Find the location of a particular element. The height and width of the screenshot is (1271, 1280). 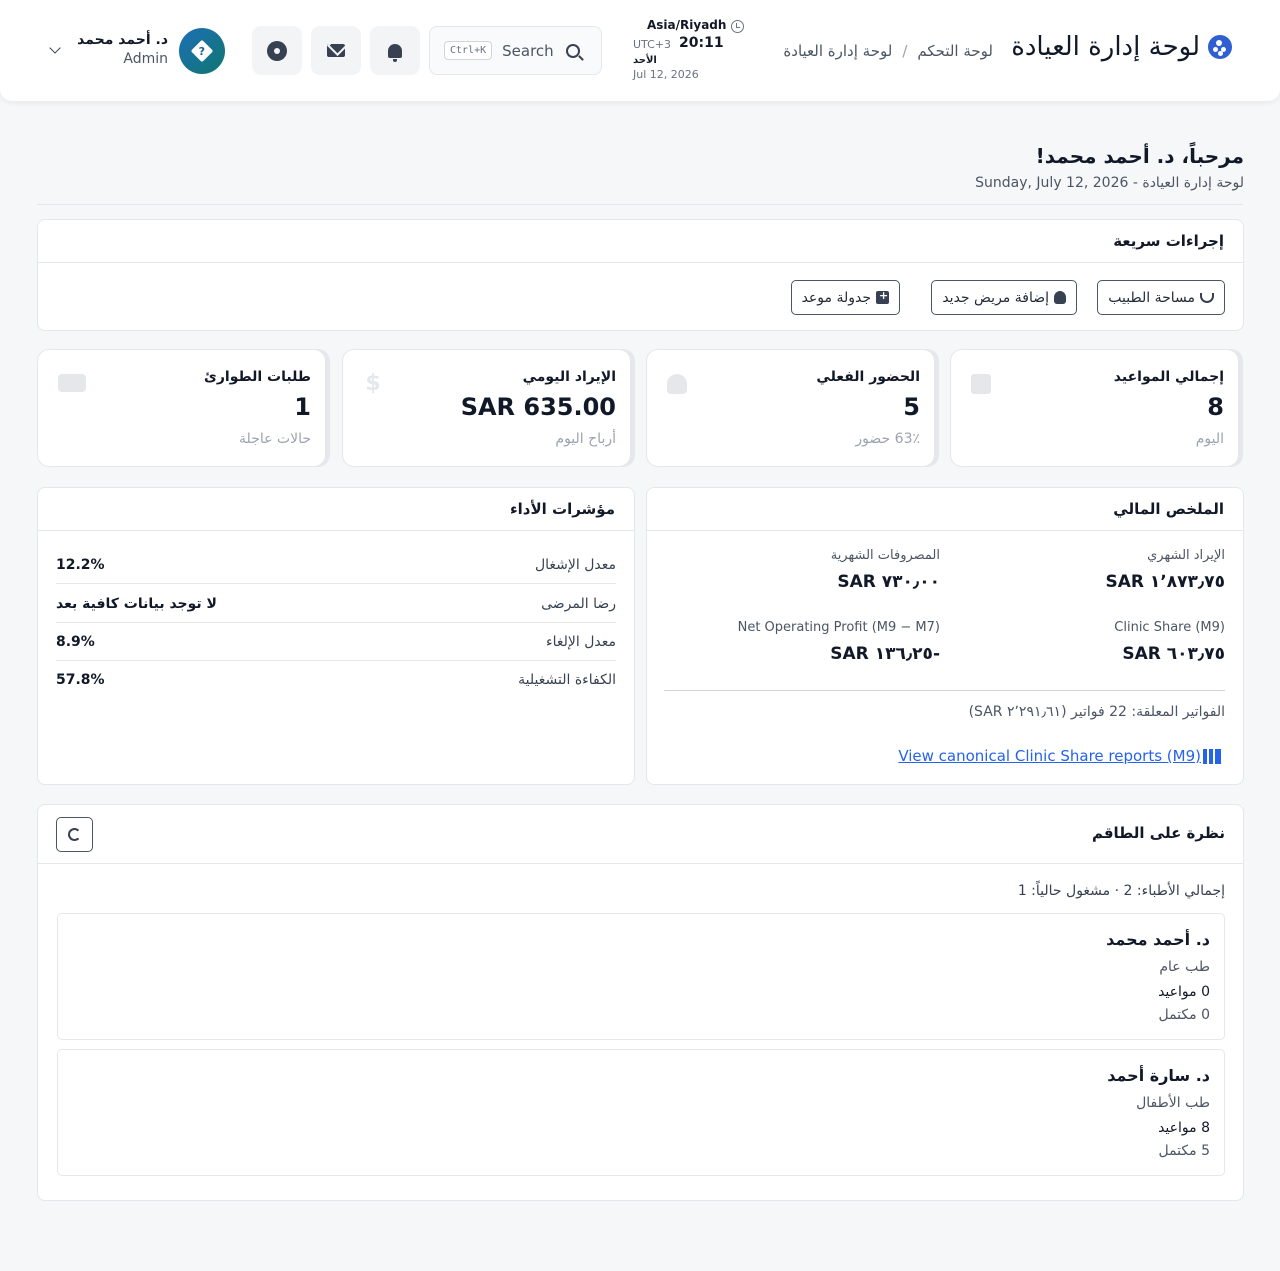

bell-icon is located at coordinates (395, 52).